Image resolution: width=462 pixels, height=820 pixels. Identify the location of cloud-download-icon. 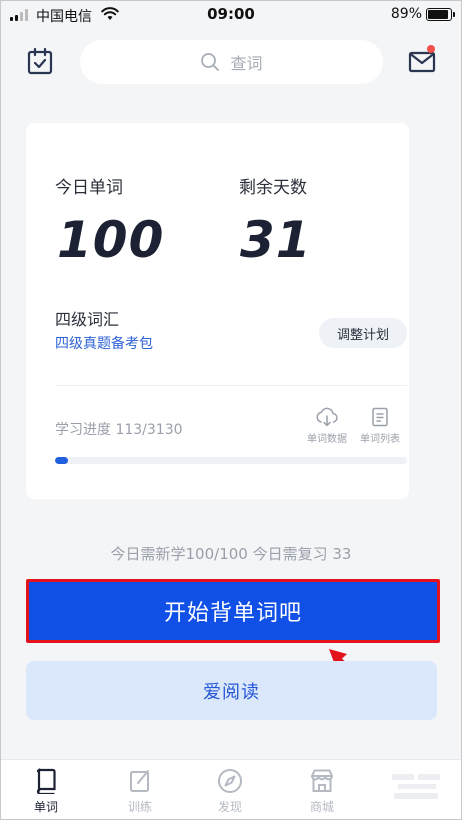
(327, 417).